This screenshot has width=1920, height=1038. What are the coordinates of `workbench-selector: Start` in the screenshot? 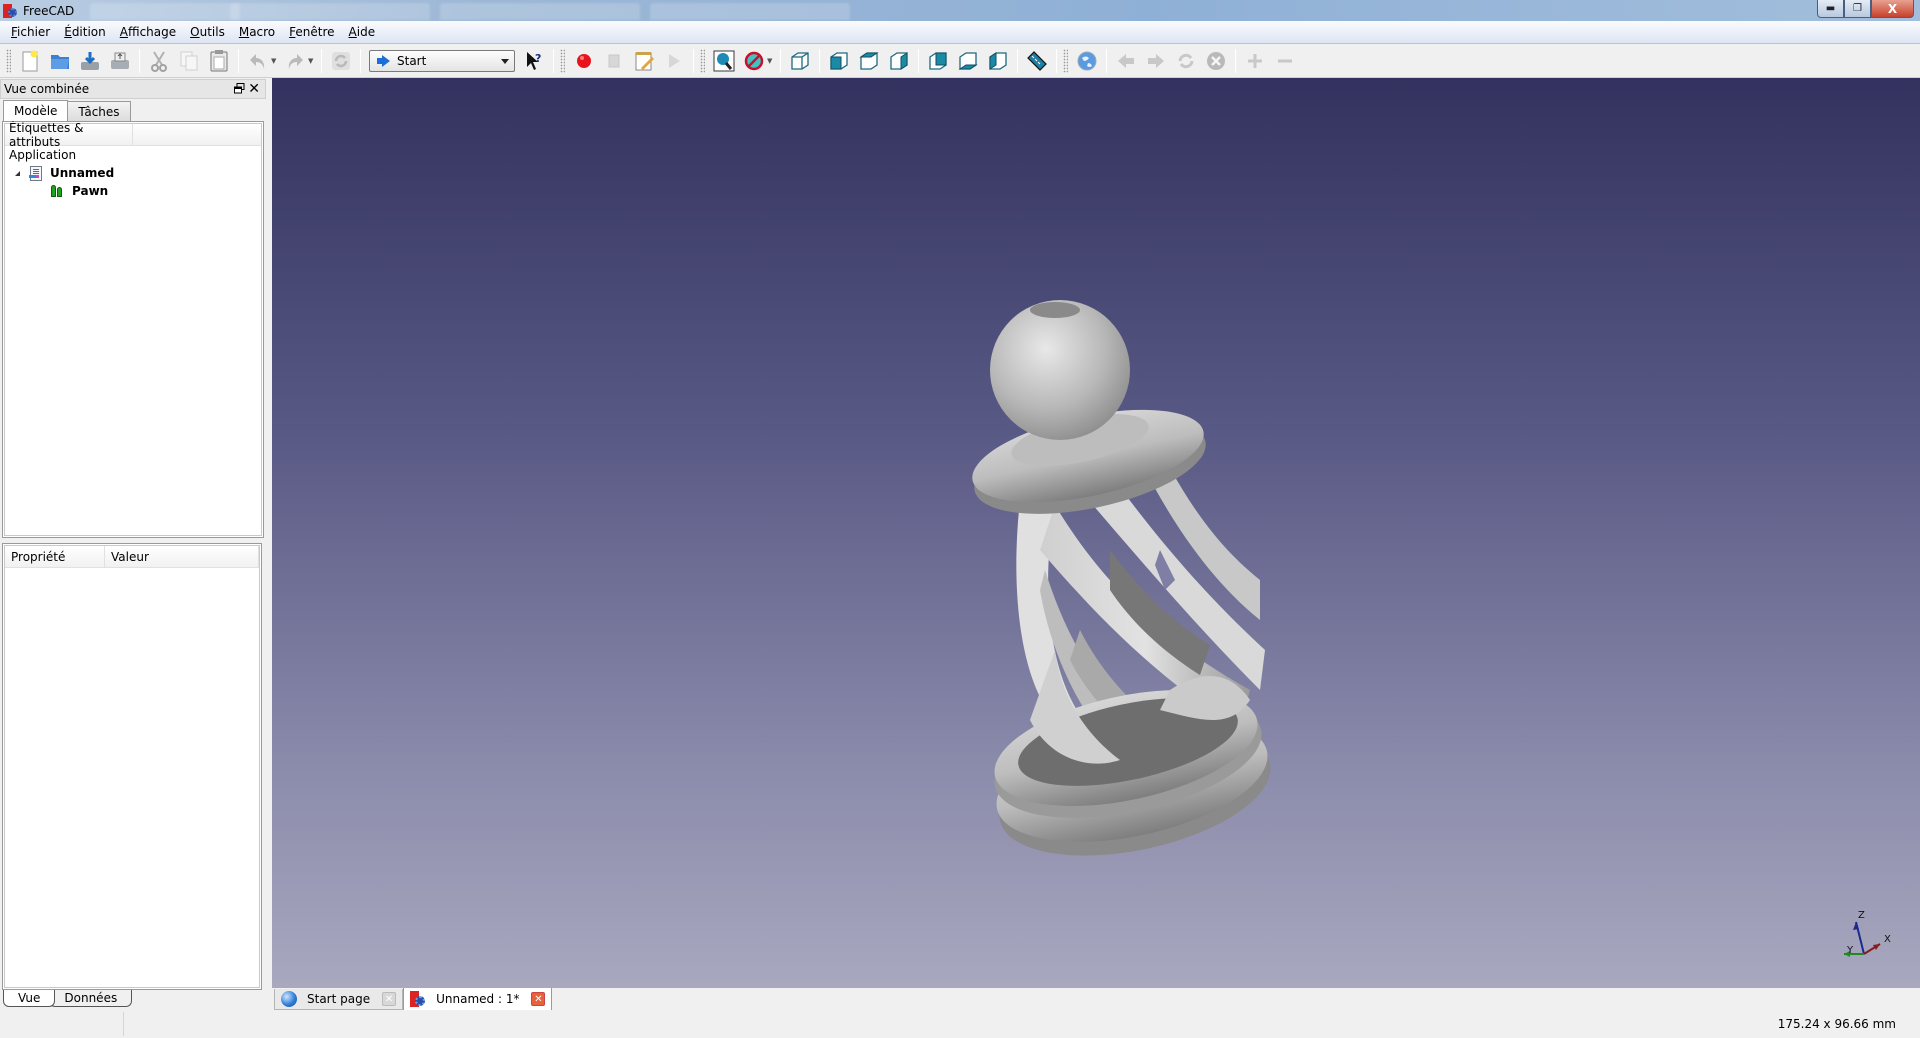 It's located at (442, 60).